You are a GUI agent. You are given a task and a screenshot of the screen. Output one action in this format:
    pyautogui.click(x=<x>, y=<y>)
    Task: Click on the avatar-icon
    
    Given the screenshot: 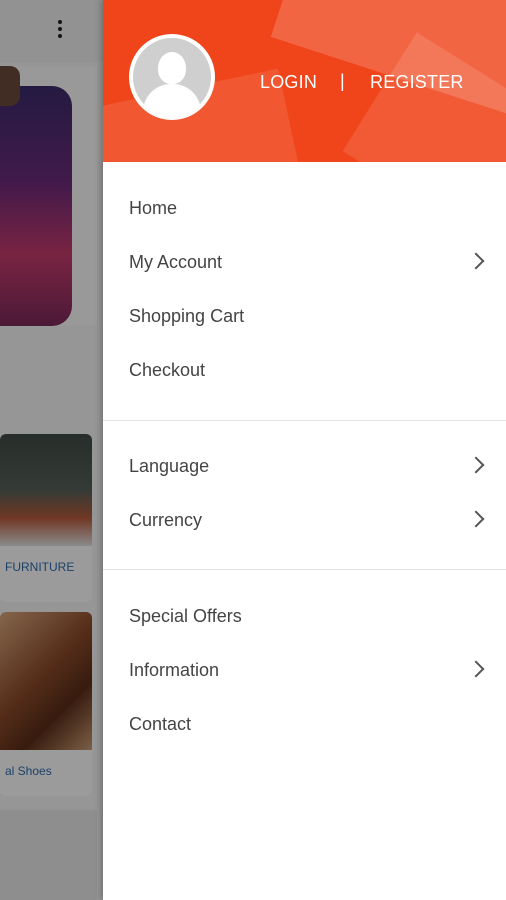 What is the action you would take?
    pyautogui.click(x=172, y=77)
    